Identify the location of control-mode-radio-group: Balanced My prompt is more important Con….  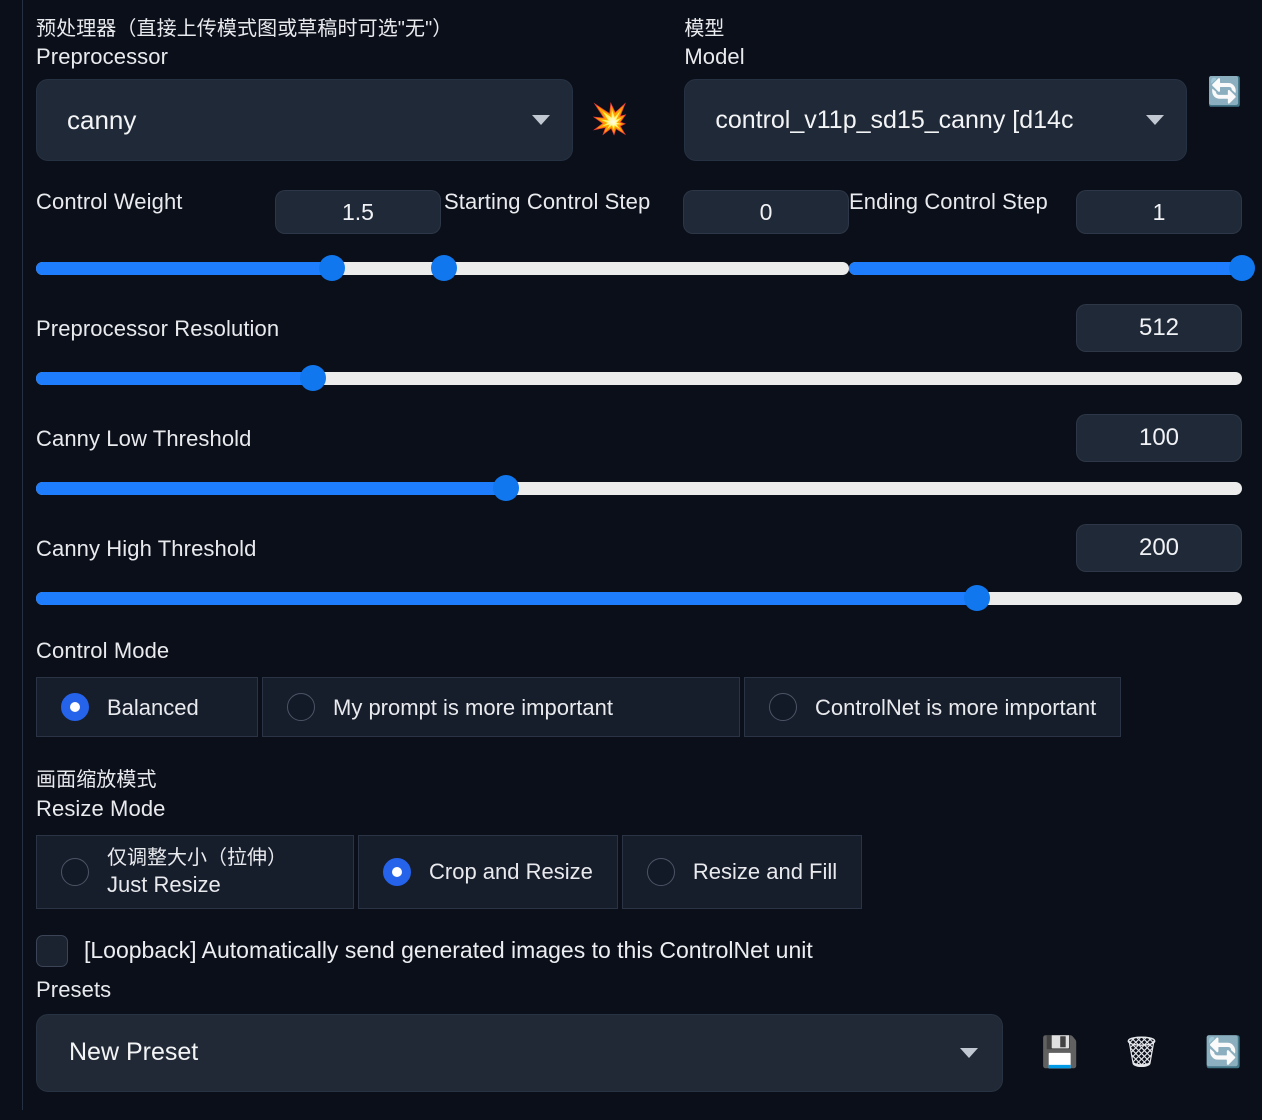
(639, 707).